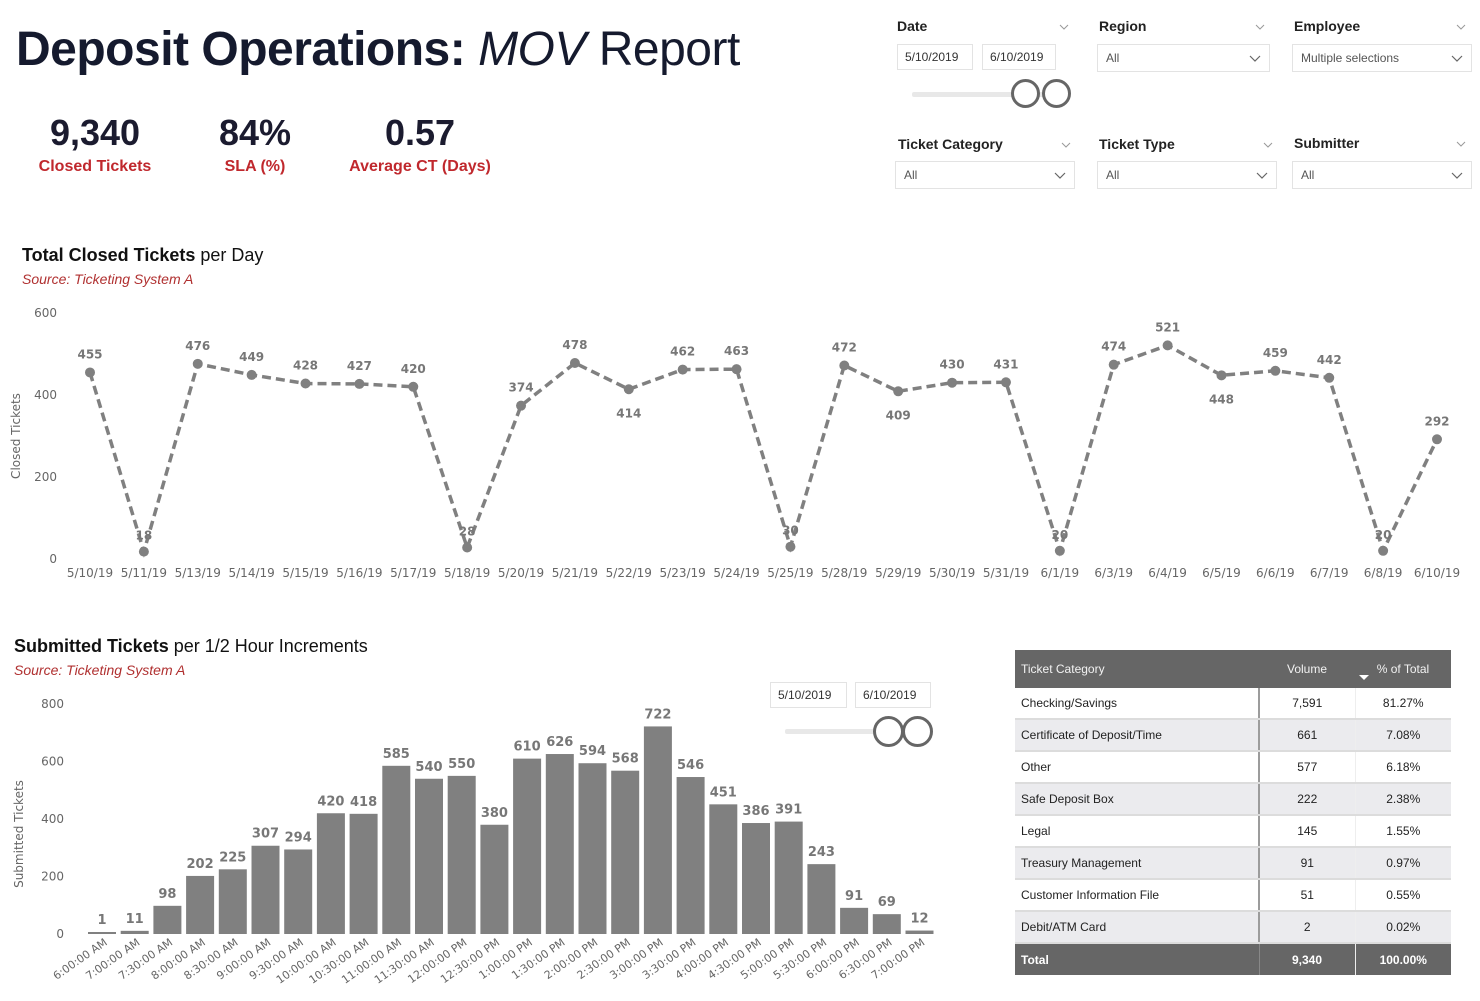 The image size is (1480, 1001). I want to click on column-header-ticket-category: Ticket Category, so click(1137, 669).